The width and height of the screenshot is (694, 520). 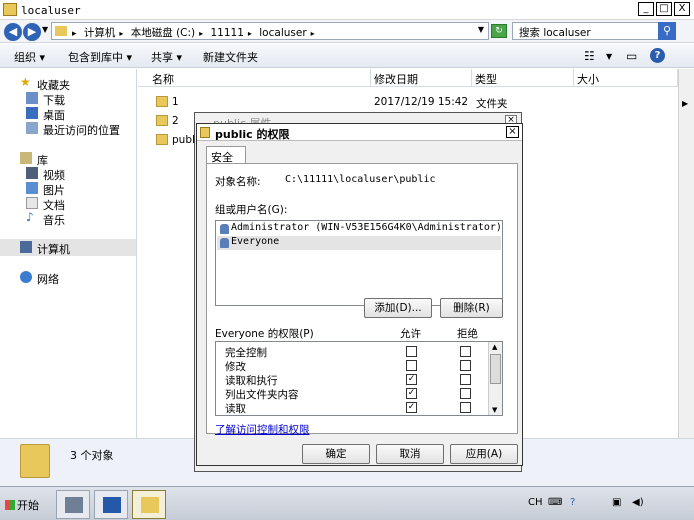 What do you see at coordinates (494, 347) in the screenshot?
I see `scroll-up-arrow-icon: ▲` at bounding box center [494, 347].